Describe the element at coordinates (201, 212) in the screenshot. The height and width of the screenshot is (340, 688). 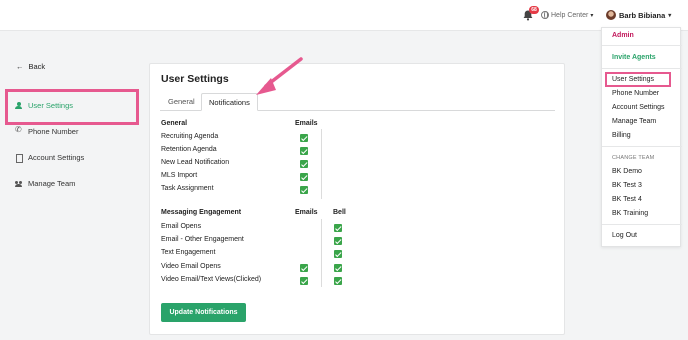
I see `messaging-heading: Messaging Engagement` at that location.